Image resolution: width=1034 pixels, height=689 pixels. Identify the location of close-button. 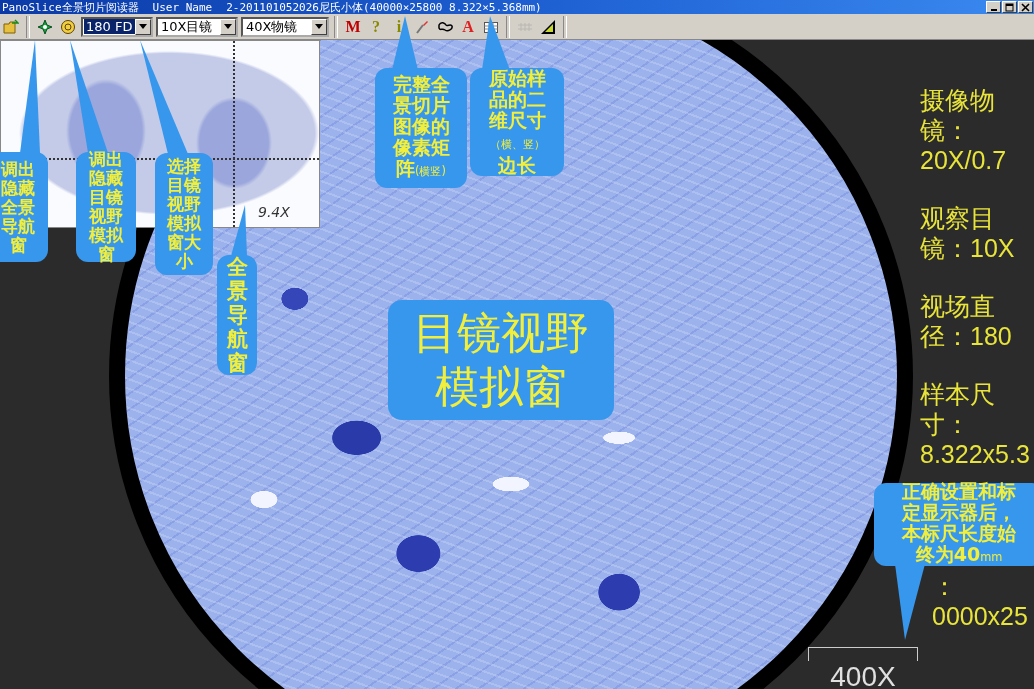
(1025, 7).